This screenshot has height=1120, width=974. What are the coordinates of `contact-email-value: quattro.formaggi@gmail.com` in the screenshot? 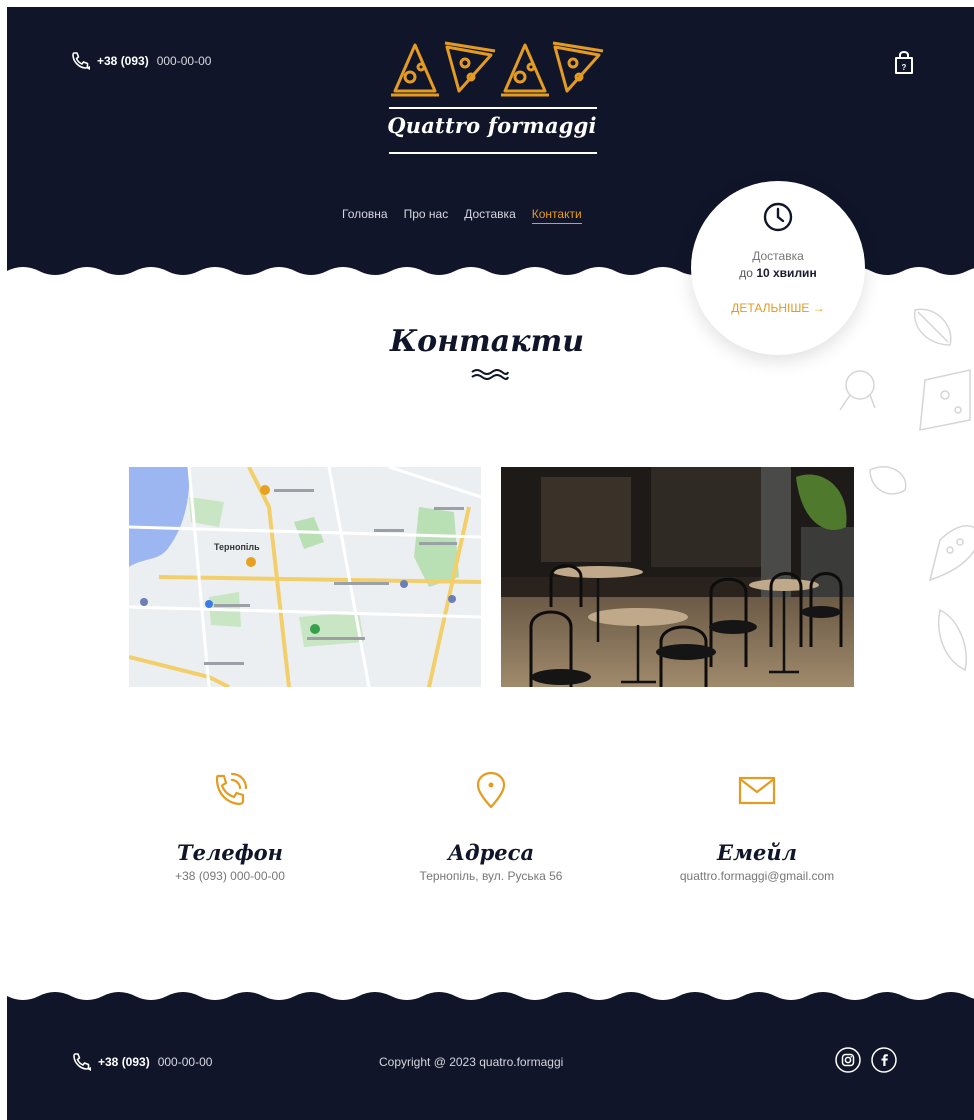 It's located at (757, 876).